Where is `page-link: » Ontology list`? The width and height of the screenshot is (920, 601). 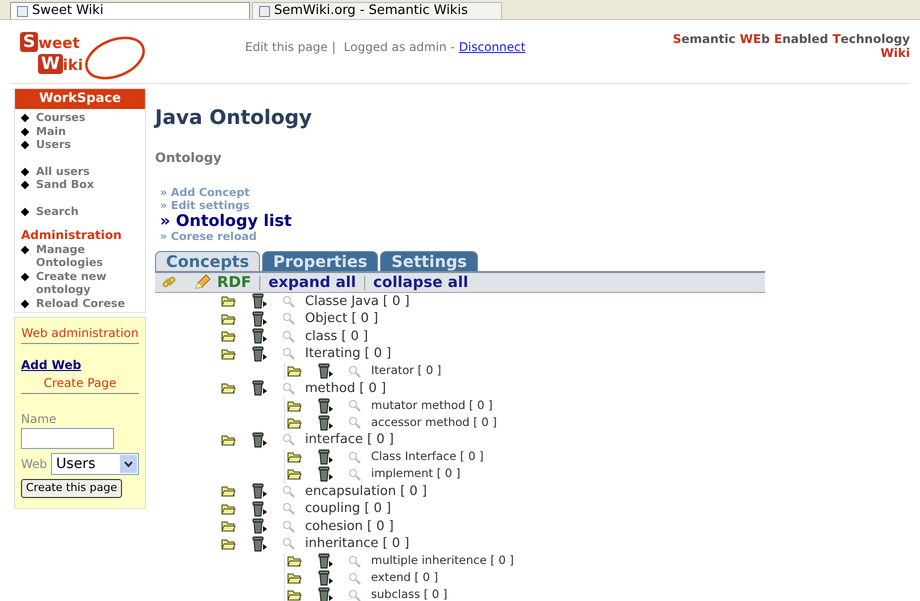
page-link: » Ontology list is located at coordinates (540, 221).